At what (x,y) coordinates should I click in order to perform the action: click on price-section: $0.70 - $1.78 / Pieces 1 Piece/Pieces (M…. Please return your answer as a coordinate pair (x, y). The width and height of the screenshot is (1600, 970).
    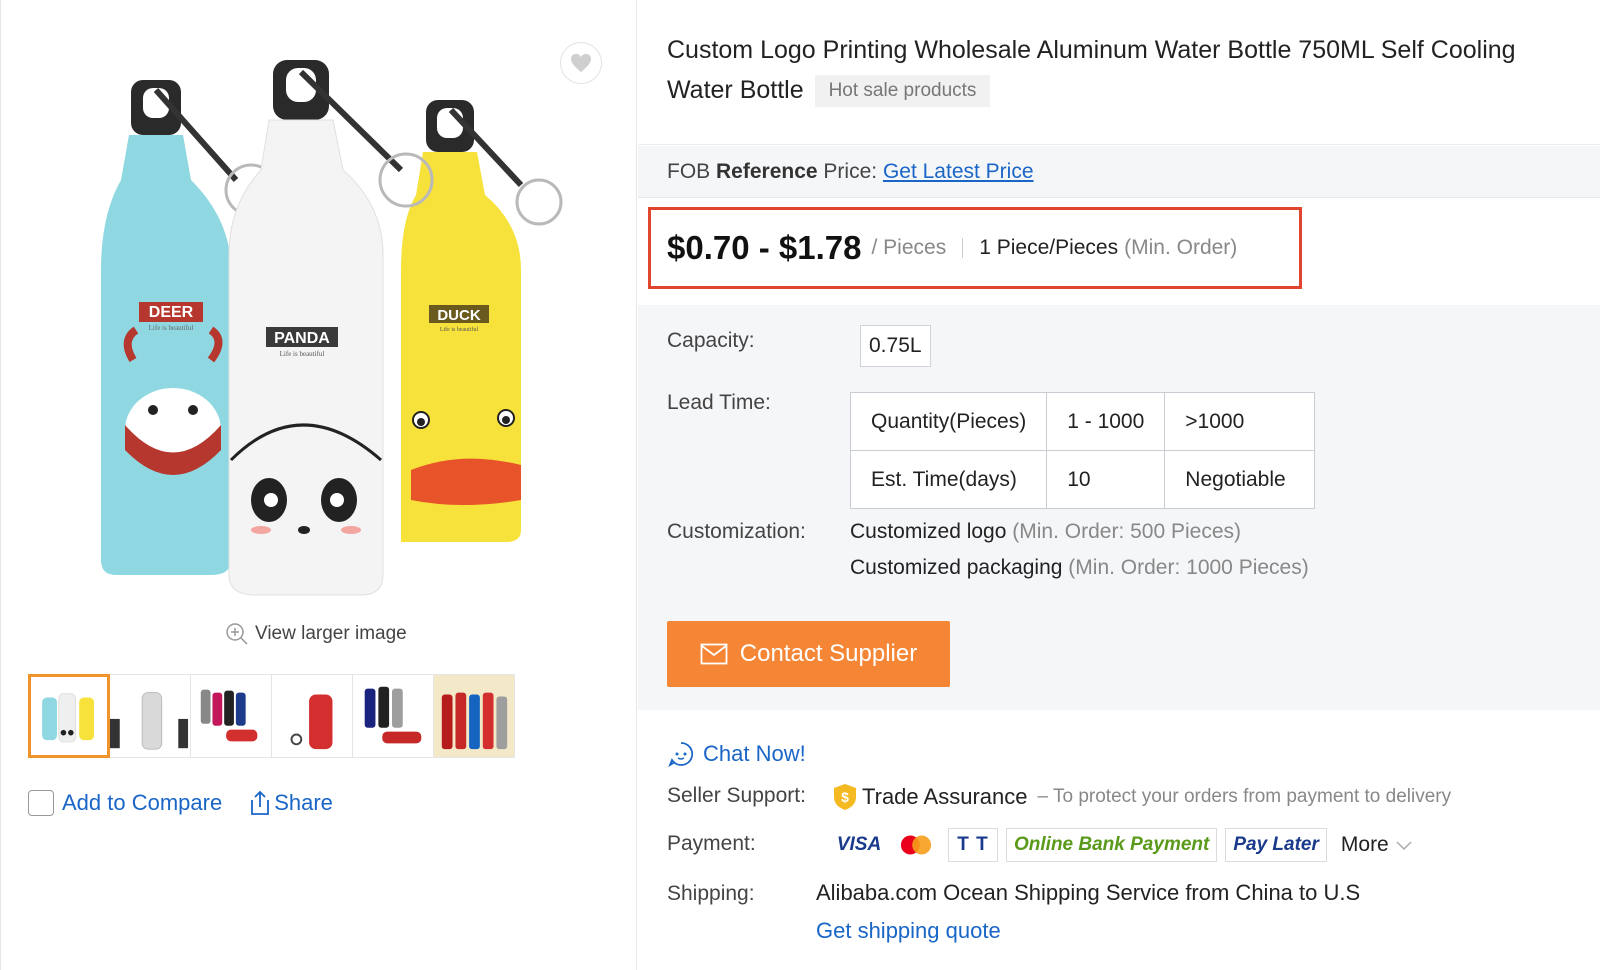
    Looking at the image, I should click on (1119, 252).